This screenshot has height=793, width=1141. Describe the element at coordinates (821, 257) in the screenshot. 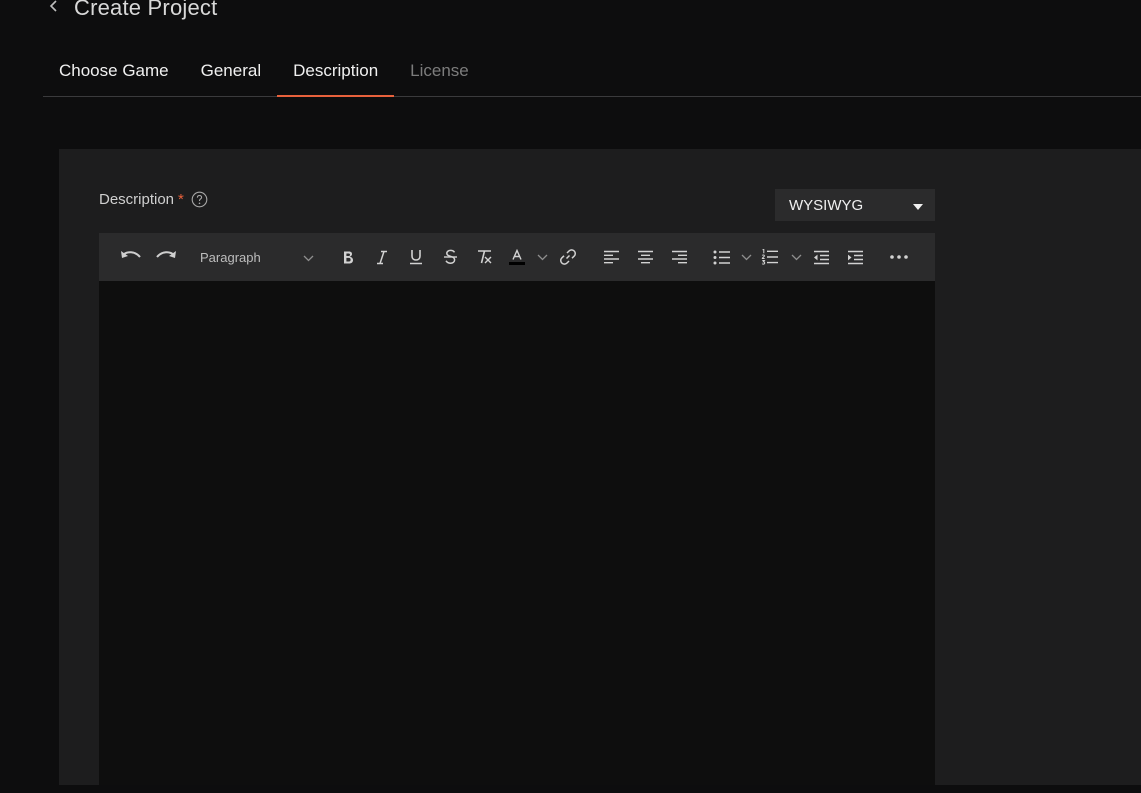

I see `outdent-icon` at that location.